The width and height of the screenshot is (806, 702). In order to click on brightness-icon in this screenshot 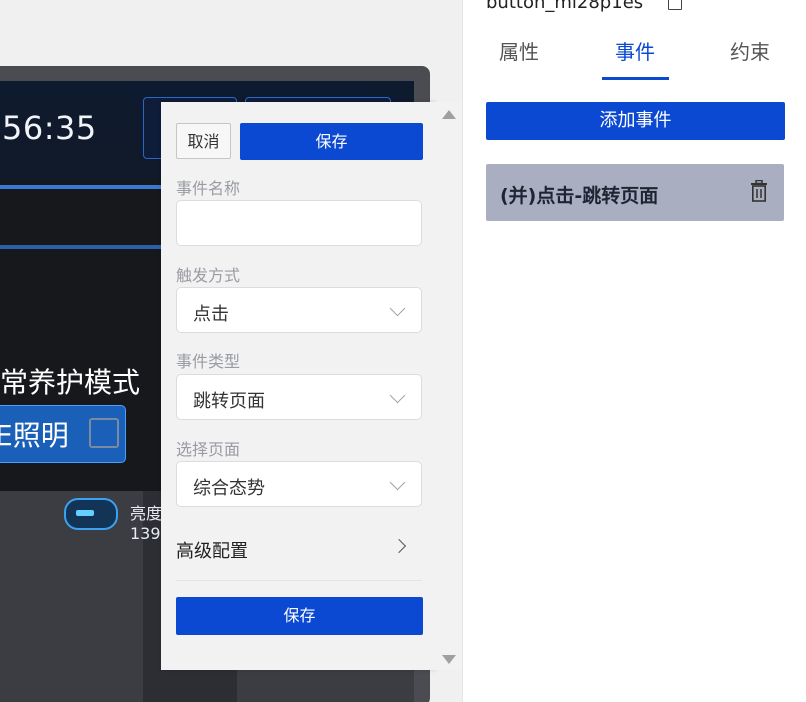, I will do `click(91, 514)`.